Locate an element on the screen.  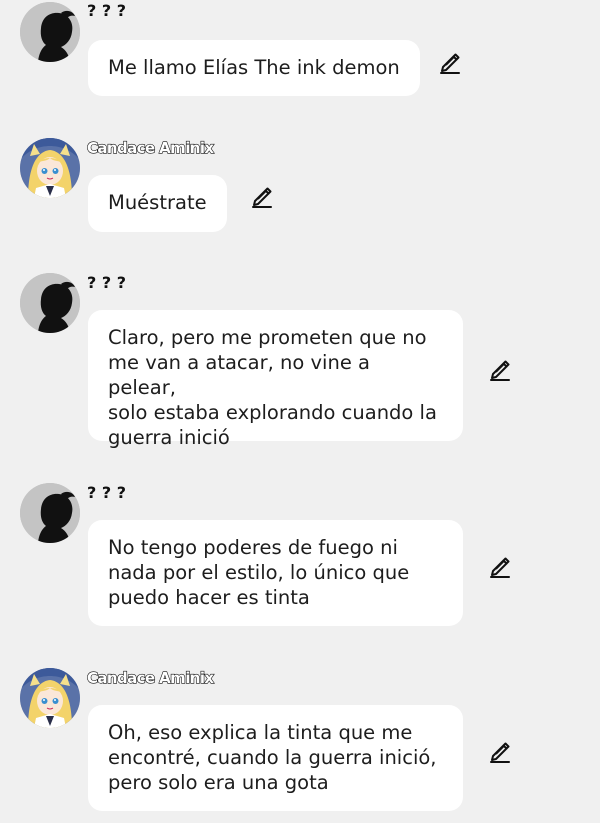
message-bubble: Muéstrate is located at coordinates (157, 203).